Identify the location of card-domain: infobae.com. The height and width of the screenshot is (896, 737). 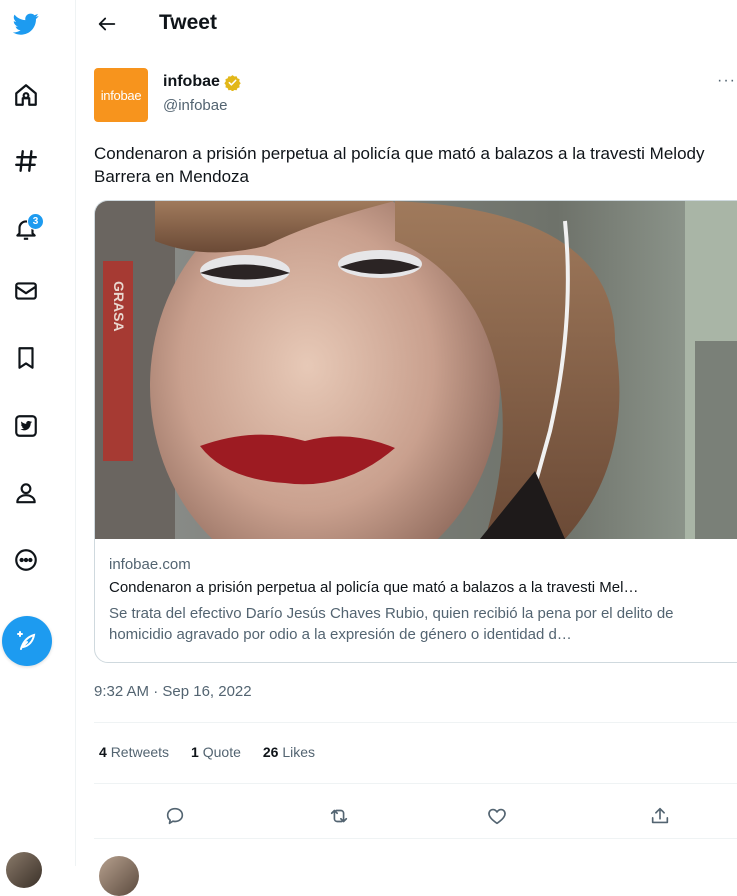
(150, 564).